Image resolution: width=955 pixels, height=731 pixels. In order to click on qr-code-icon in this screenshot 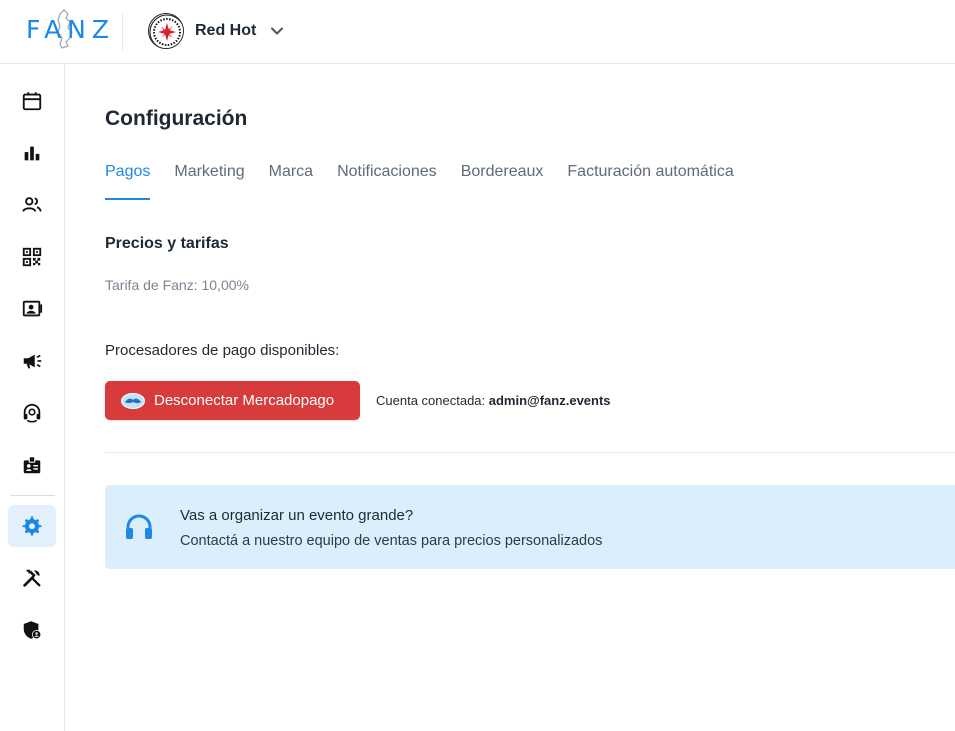, I will do `click(32, 257)`.